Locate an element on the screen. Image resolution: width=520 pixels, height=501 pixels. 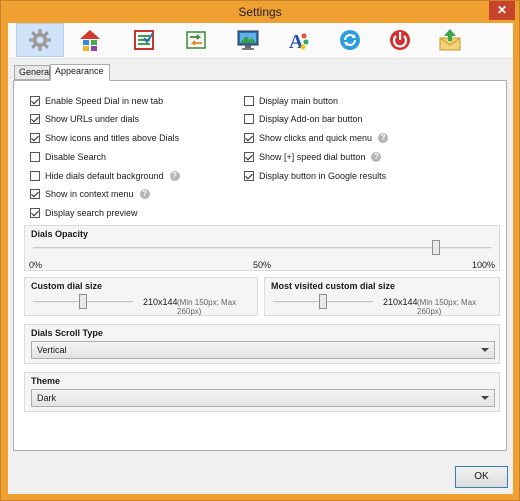
checklist-icon is located at coordinates (144, 40).